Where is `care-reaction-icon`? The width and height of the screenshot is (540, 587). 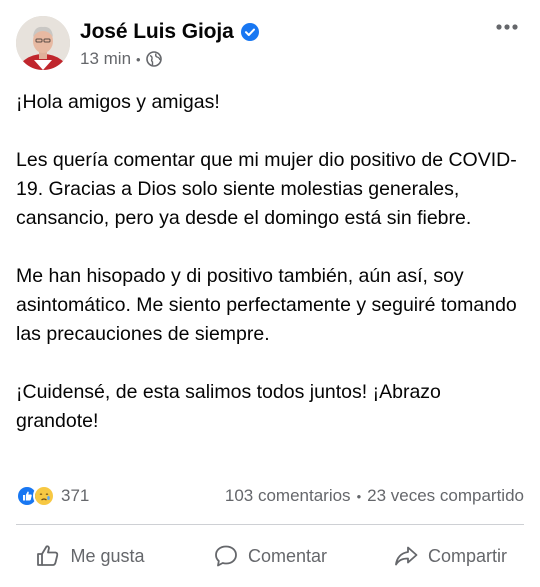
care-reaction-icon is located at coordinates (44, 496).